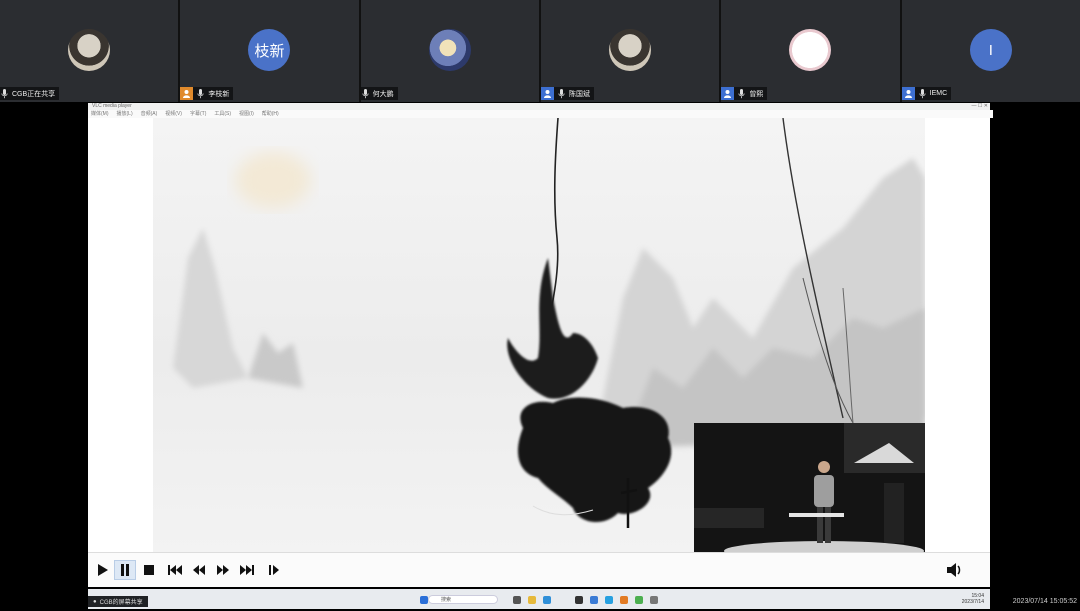 This screenshot has height=611, width=1080. What do you see at coordinates (1044, 601) in the screenshot?
I see `recording-timestamp: 2023/07/14 15:05:52` at bounding box center [1044, 601].